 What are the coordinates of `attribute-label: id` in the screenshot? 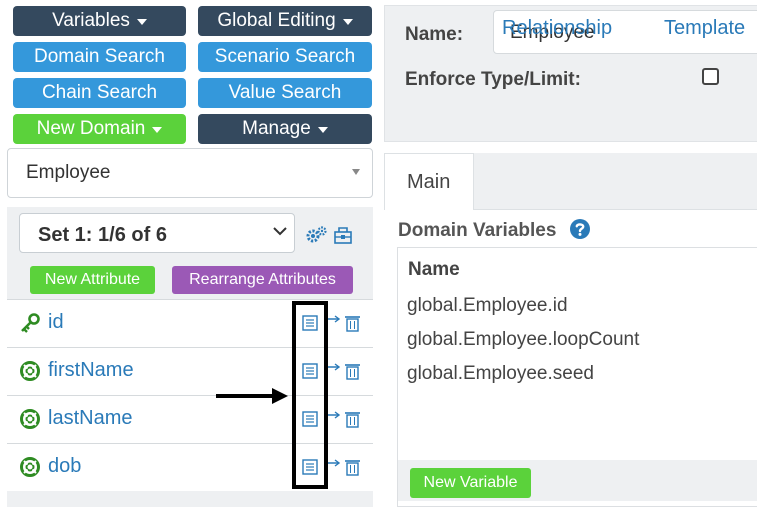 It's located at (56, 322).